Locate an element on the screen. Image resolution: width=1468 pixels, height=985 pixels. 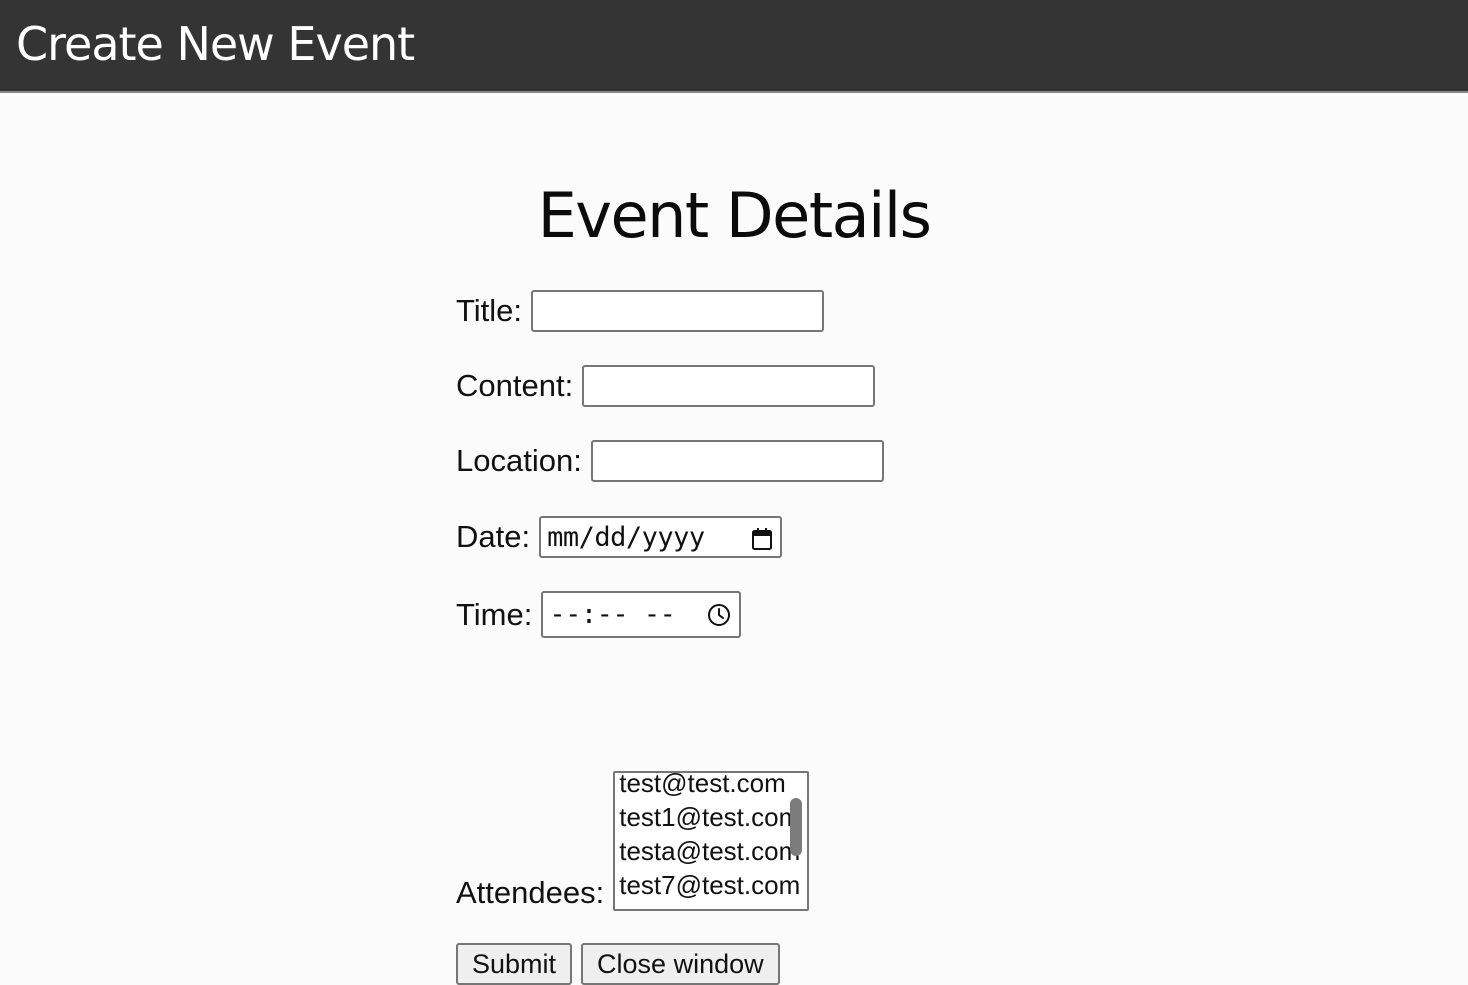
calendar-icon is located at coordinates (762, 538).